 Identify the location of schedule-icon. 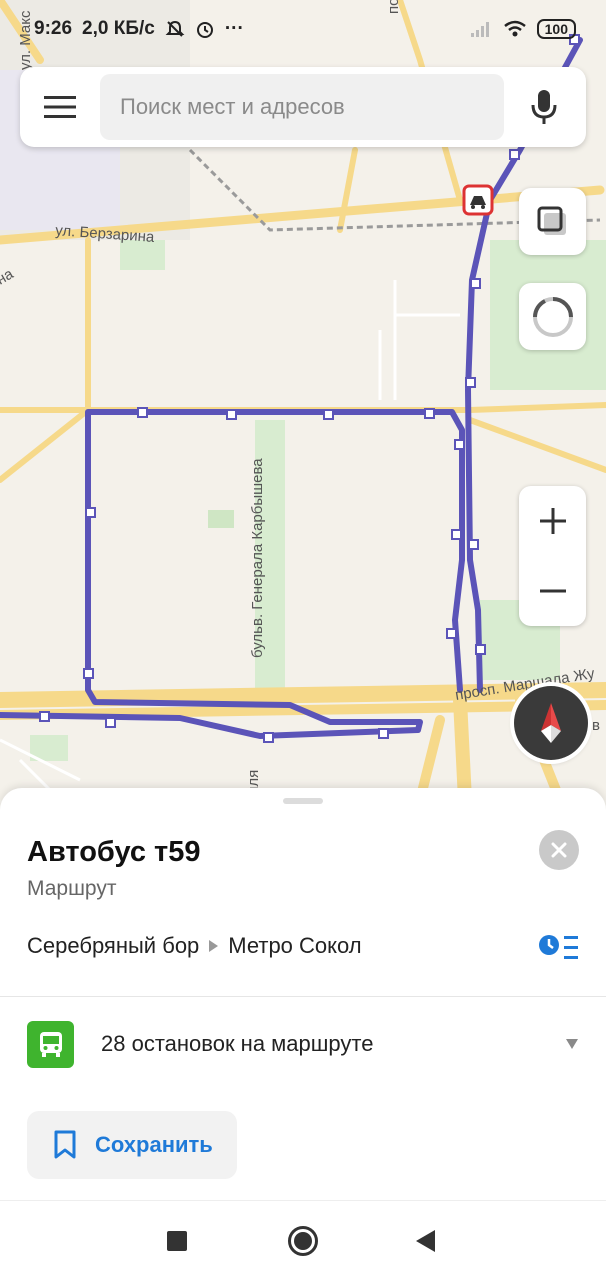
(558, 947).